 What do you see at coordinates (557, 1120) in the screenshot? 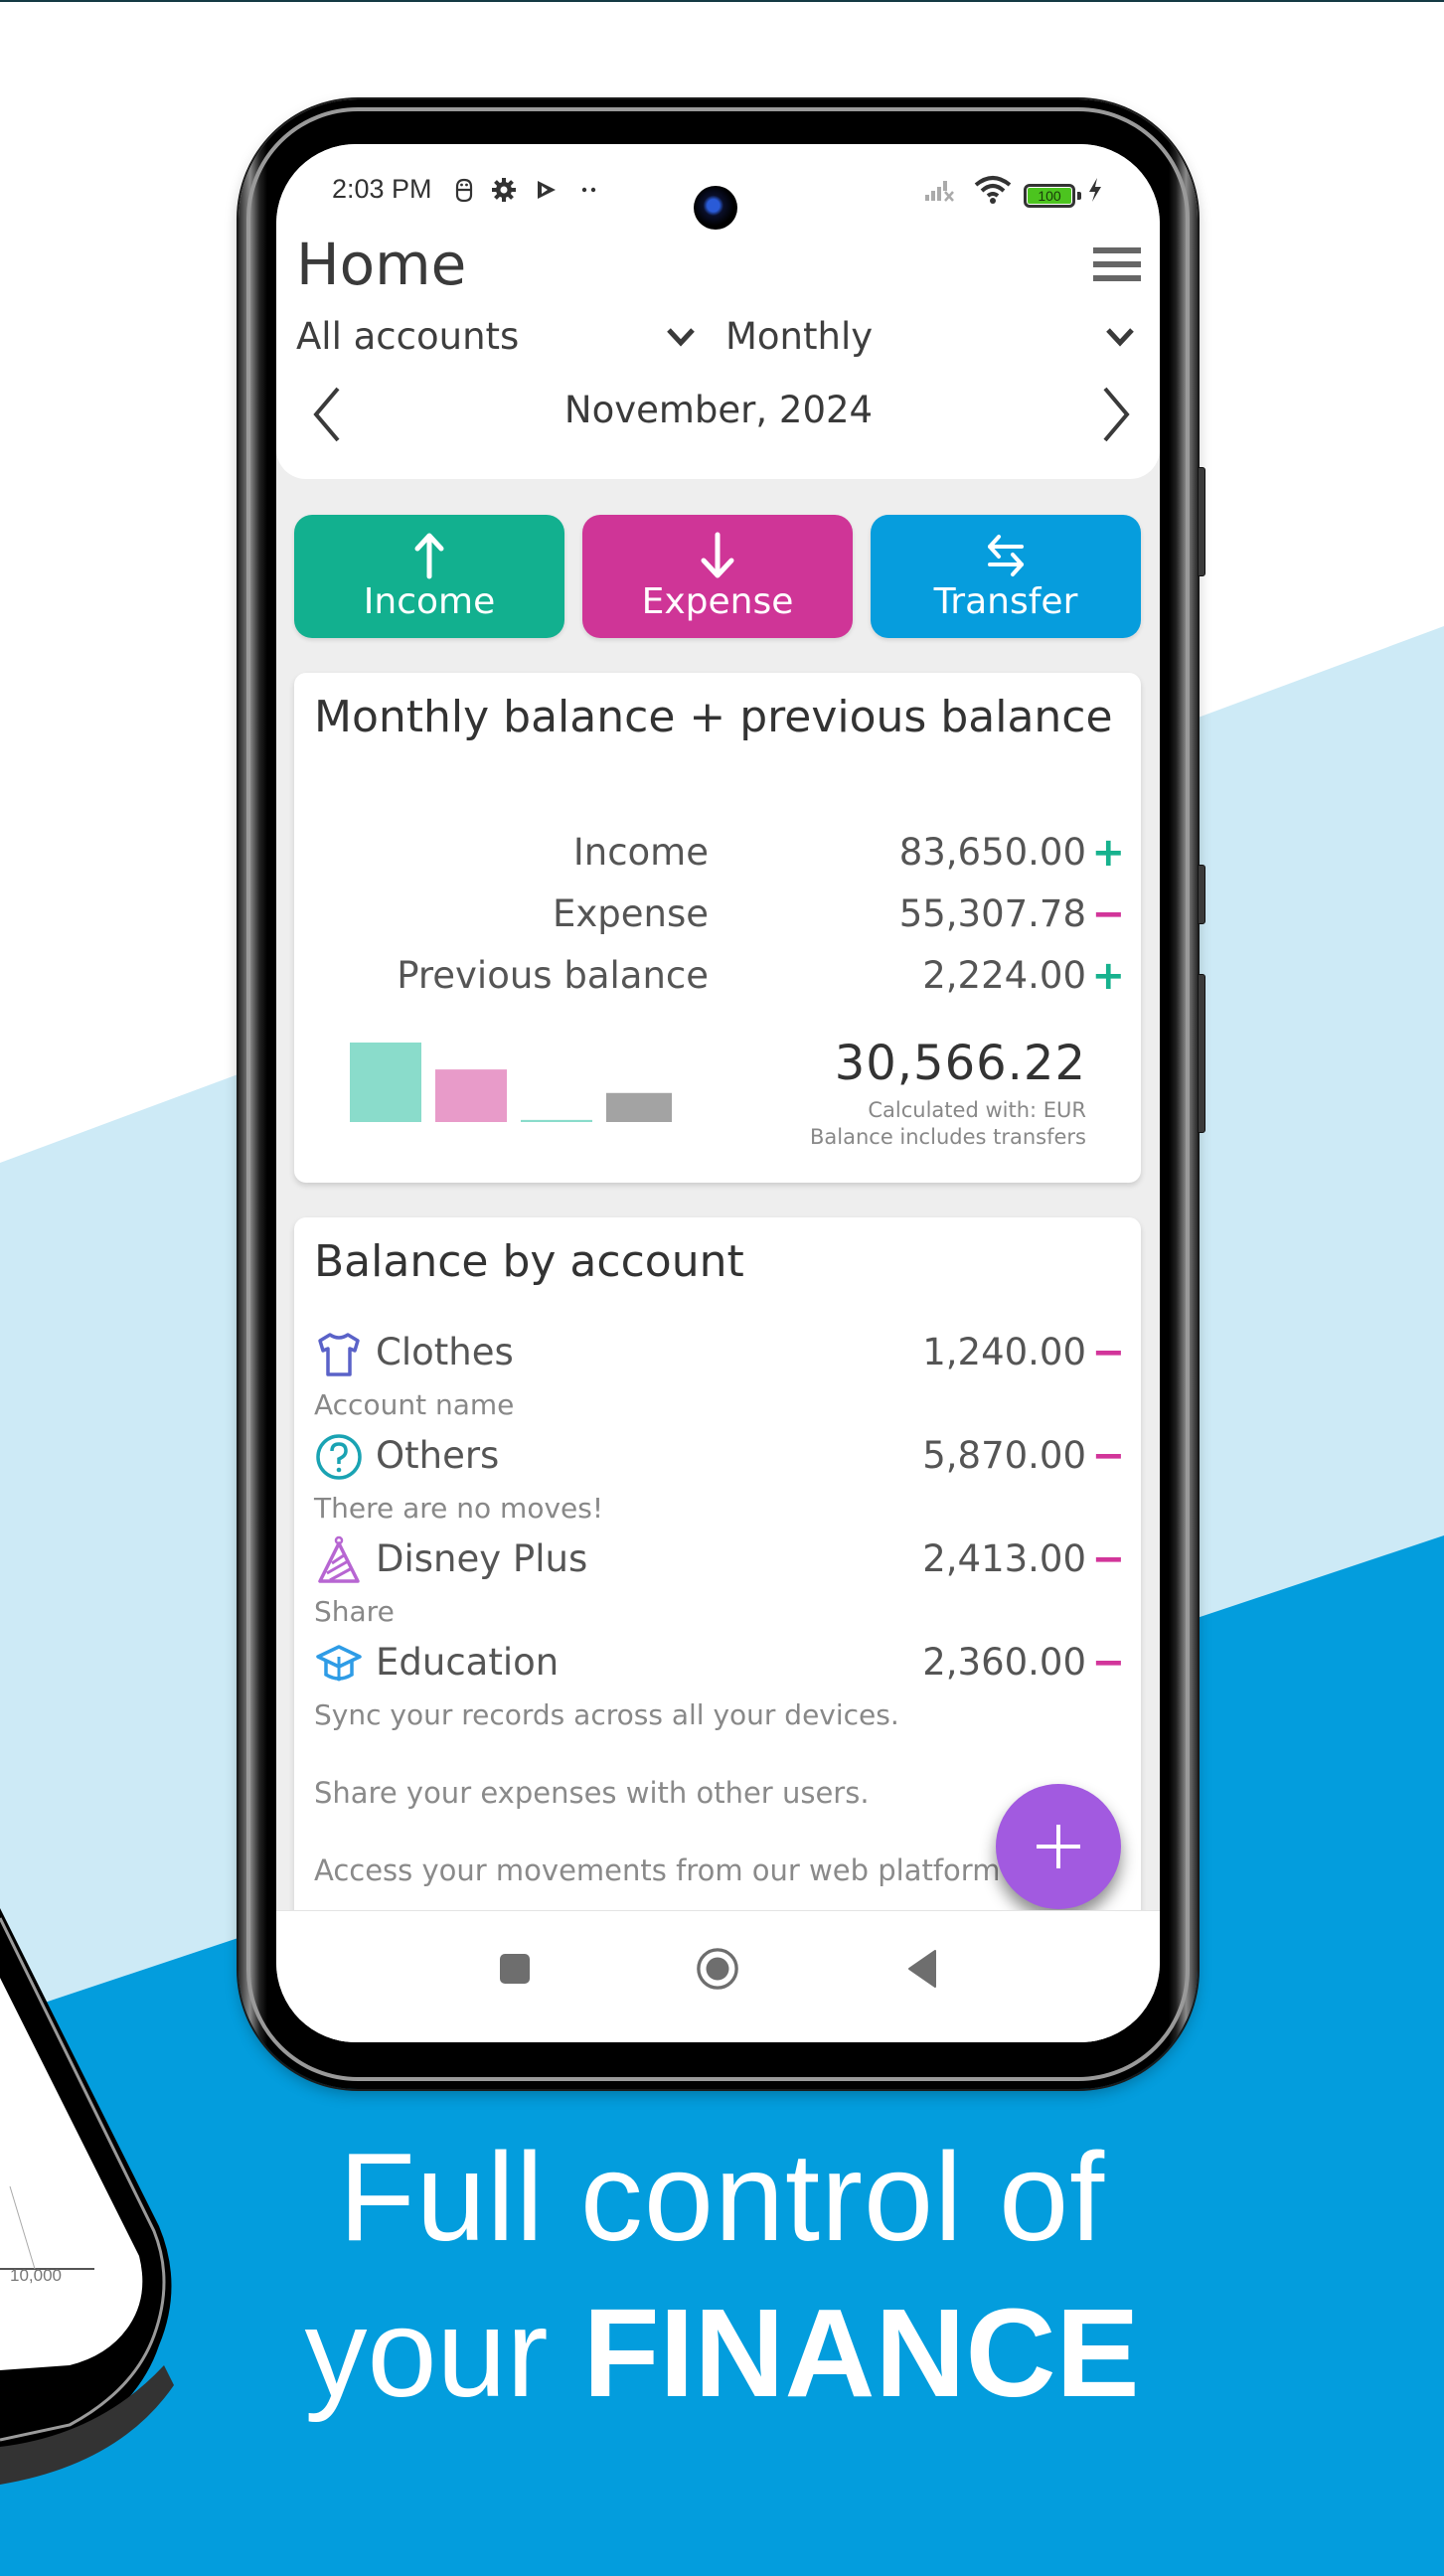
I see `mini-chart-bar-previous-balance` at bounding box center [557, 1120].